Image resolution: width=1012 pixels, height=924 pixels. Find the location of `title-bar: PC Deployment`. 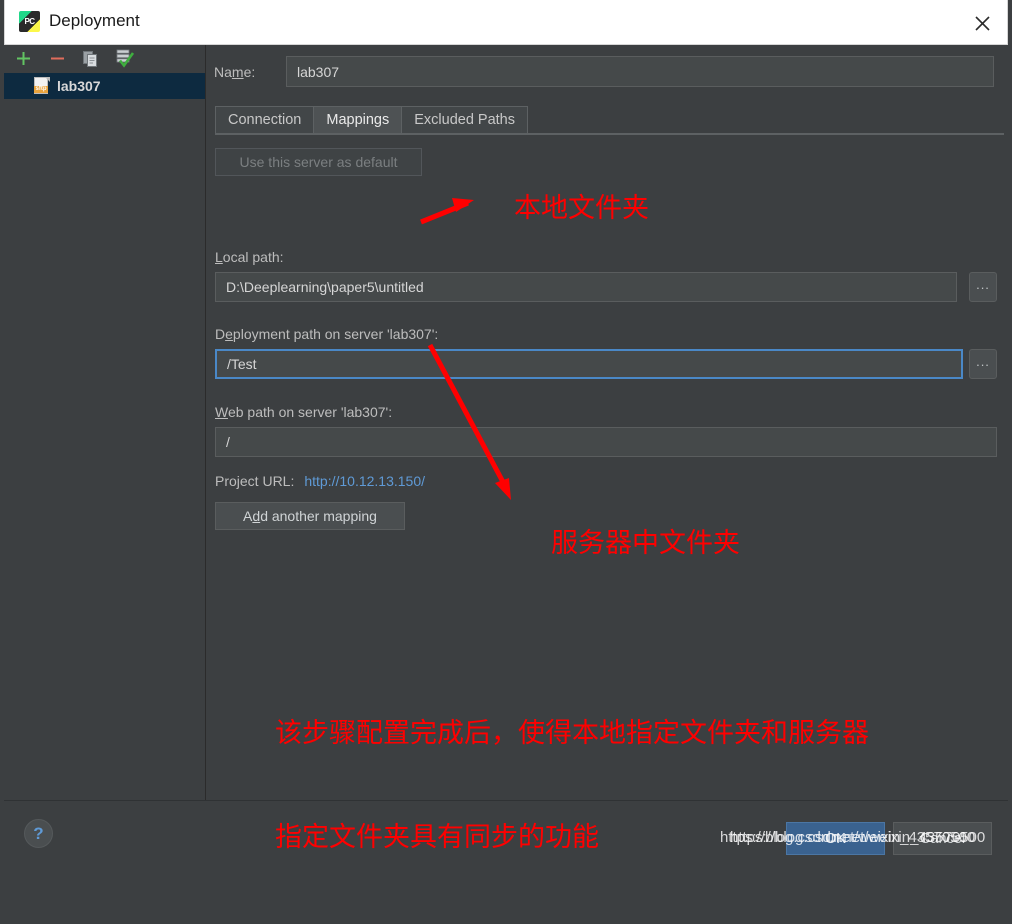

title-bar: PC Deployment is located at coordinates (506, 22).